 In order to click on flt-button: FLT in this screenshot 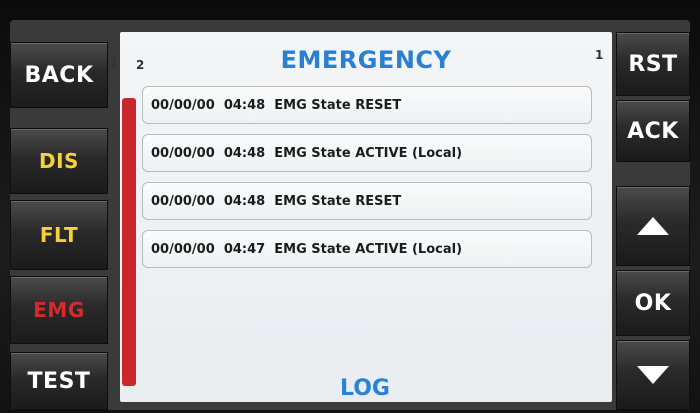, I will do `click(59, 235)`.